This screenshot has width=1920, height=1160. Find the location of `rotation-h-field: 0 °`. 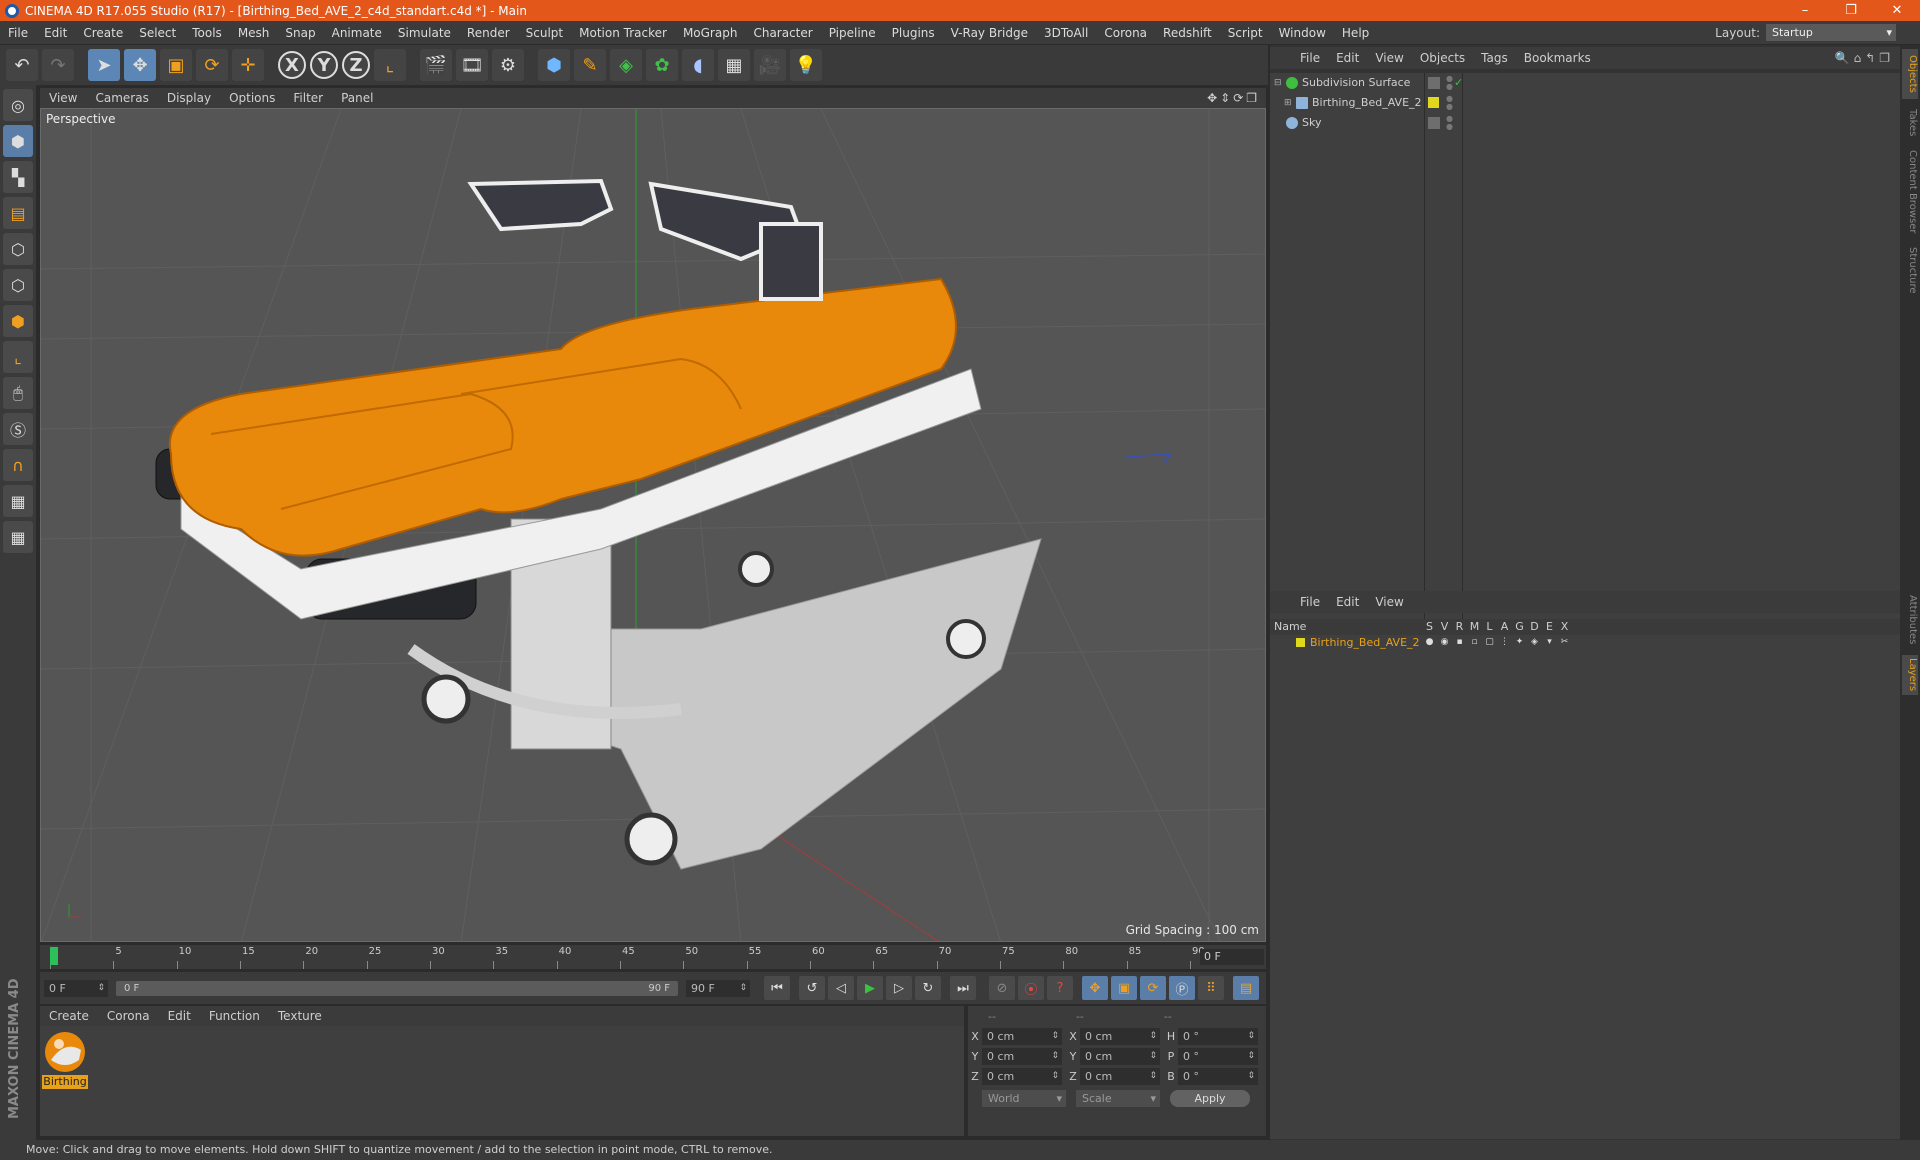

rotation-h-field: 0 ° is located at coordinates (1218, 1036).